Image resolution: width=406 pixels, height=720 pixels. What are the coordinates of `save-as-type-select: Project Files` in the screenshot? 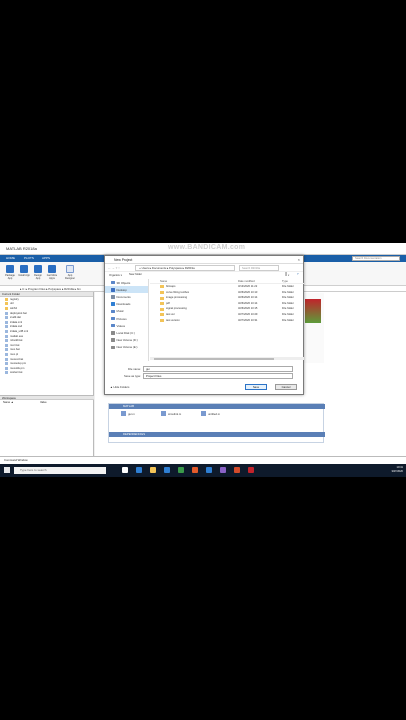 It's located at (218, 376).